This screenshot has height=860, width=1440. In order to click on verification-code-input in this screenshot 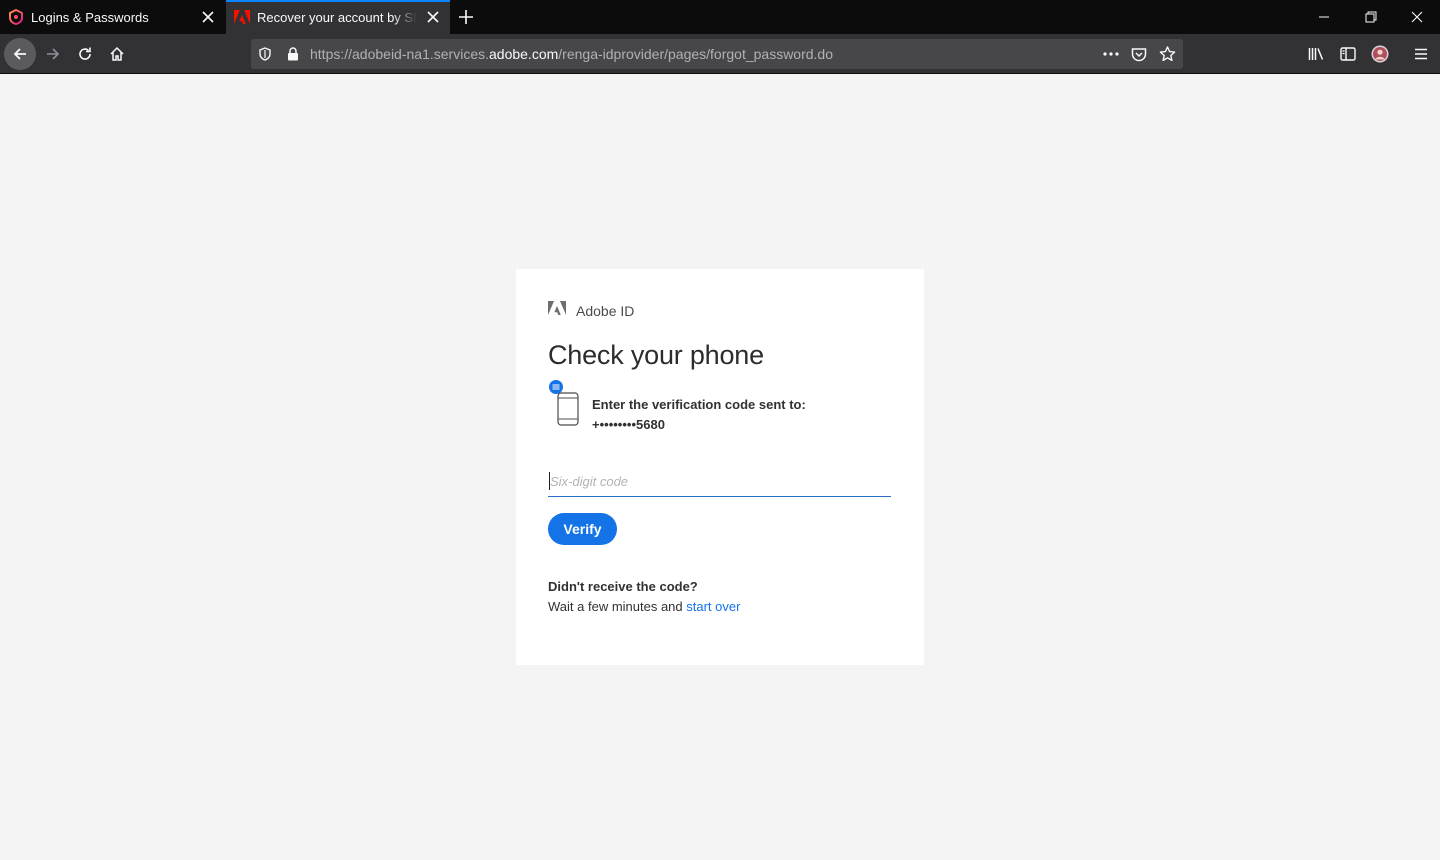, I will do `click(719, 482)`.